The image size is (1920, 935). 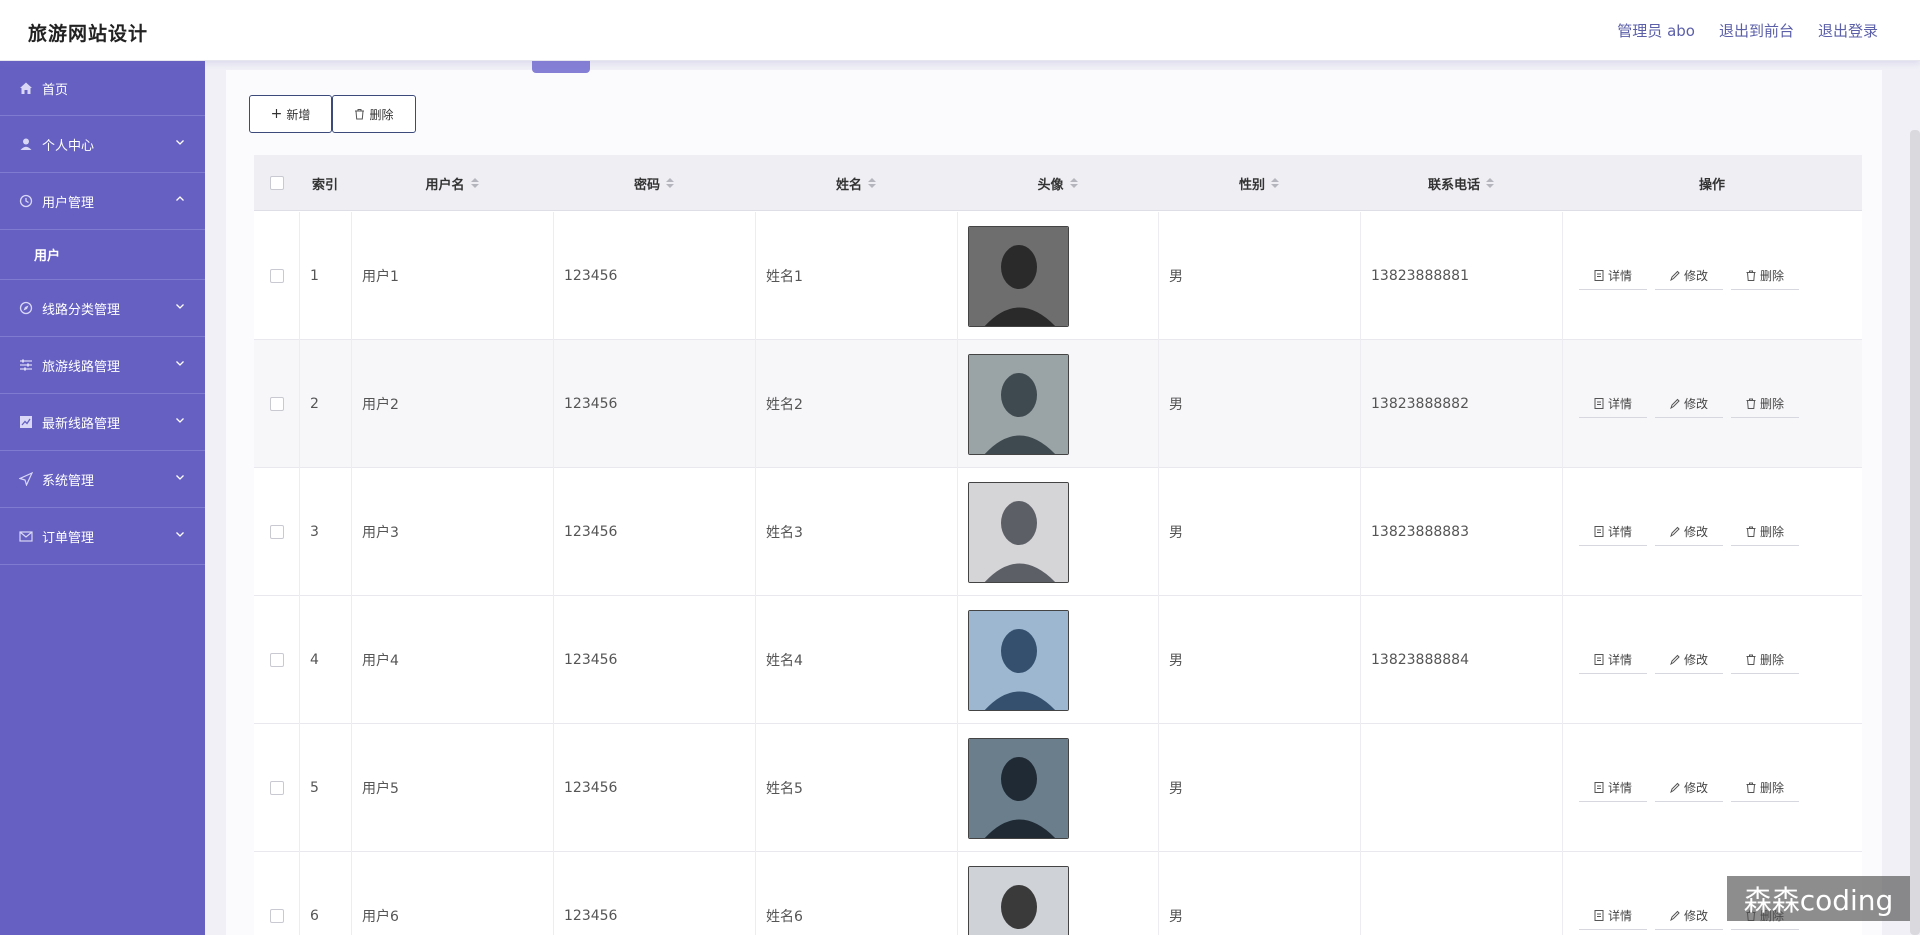 I want to click on cell-phone: 13823888884, so click(x=1461, y=660).